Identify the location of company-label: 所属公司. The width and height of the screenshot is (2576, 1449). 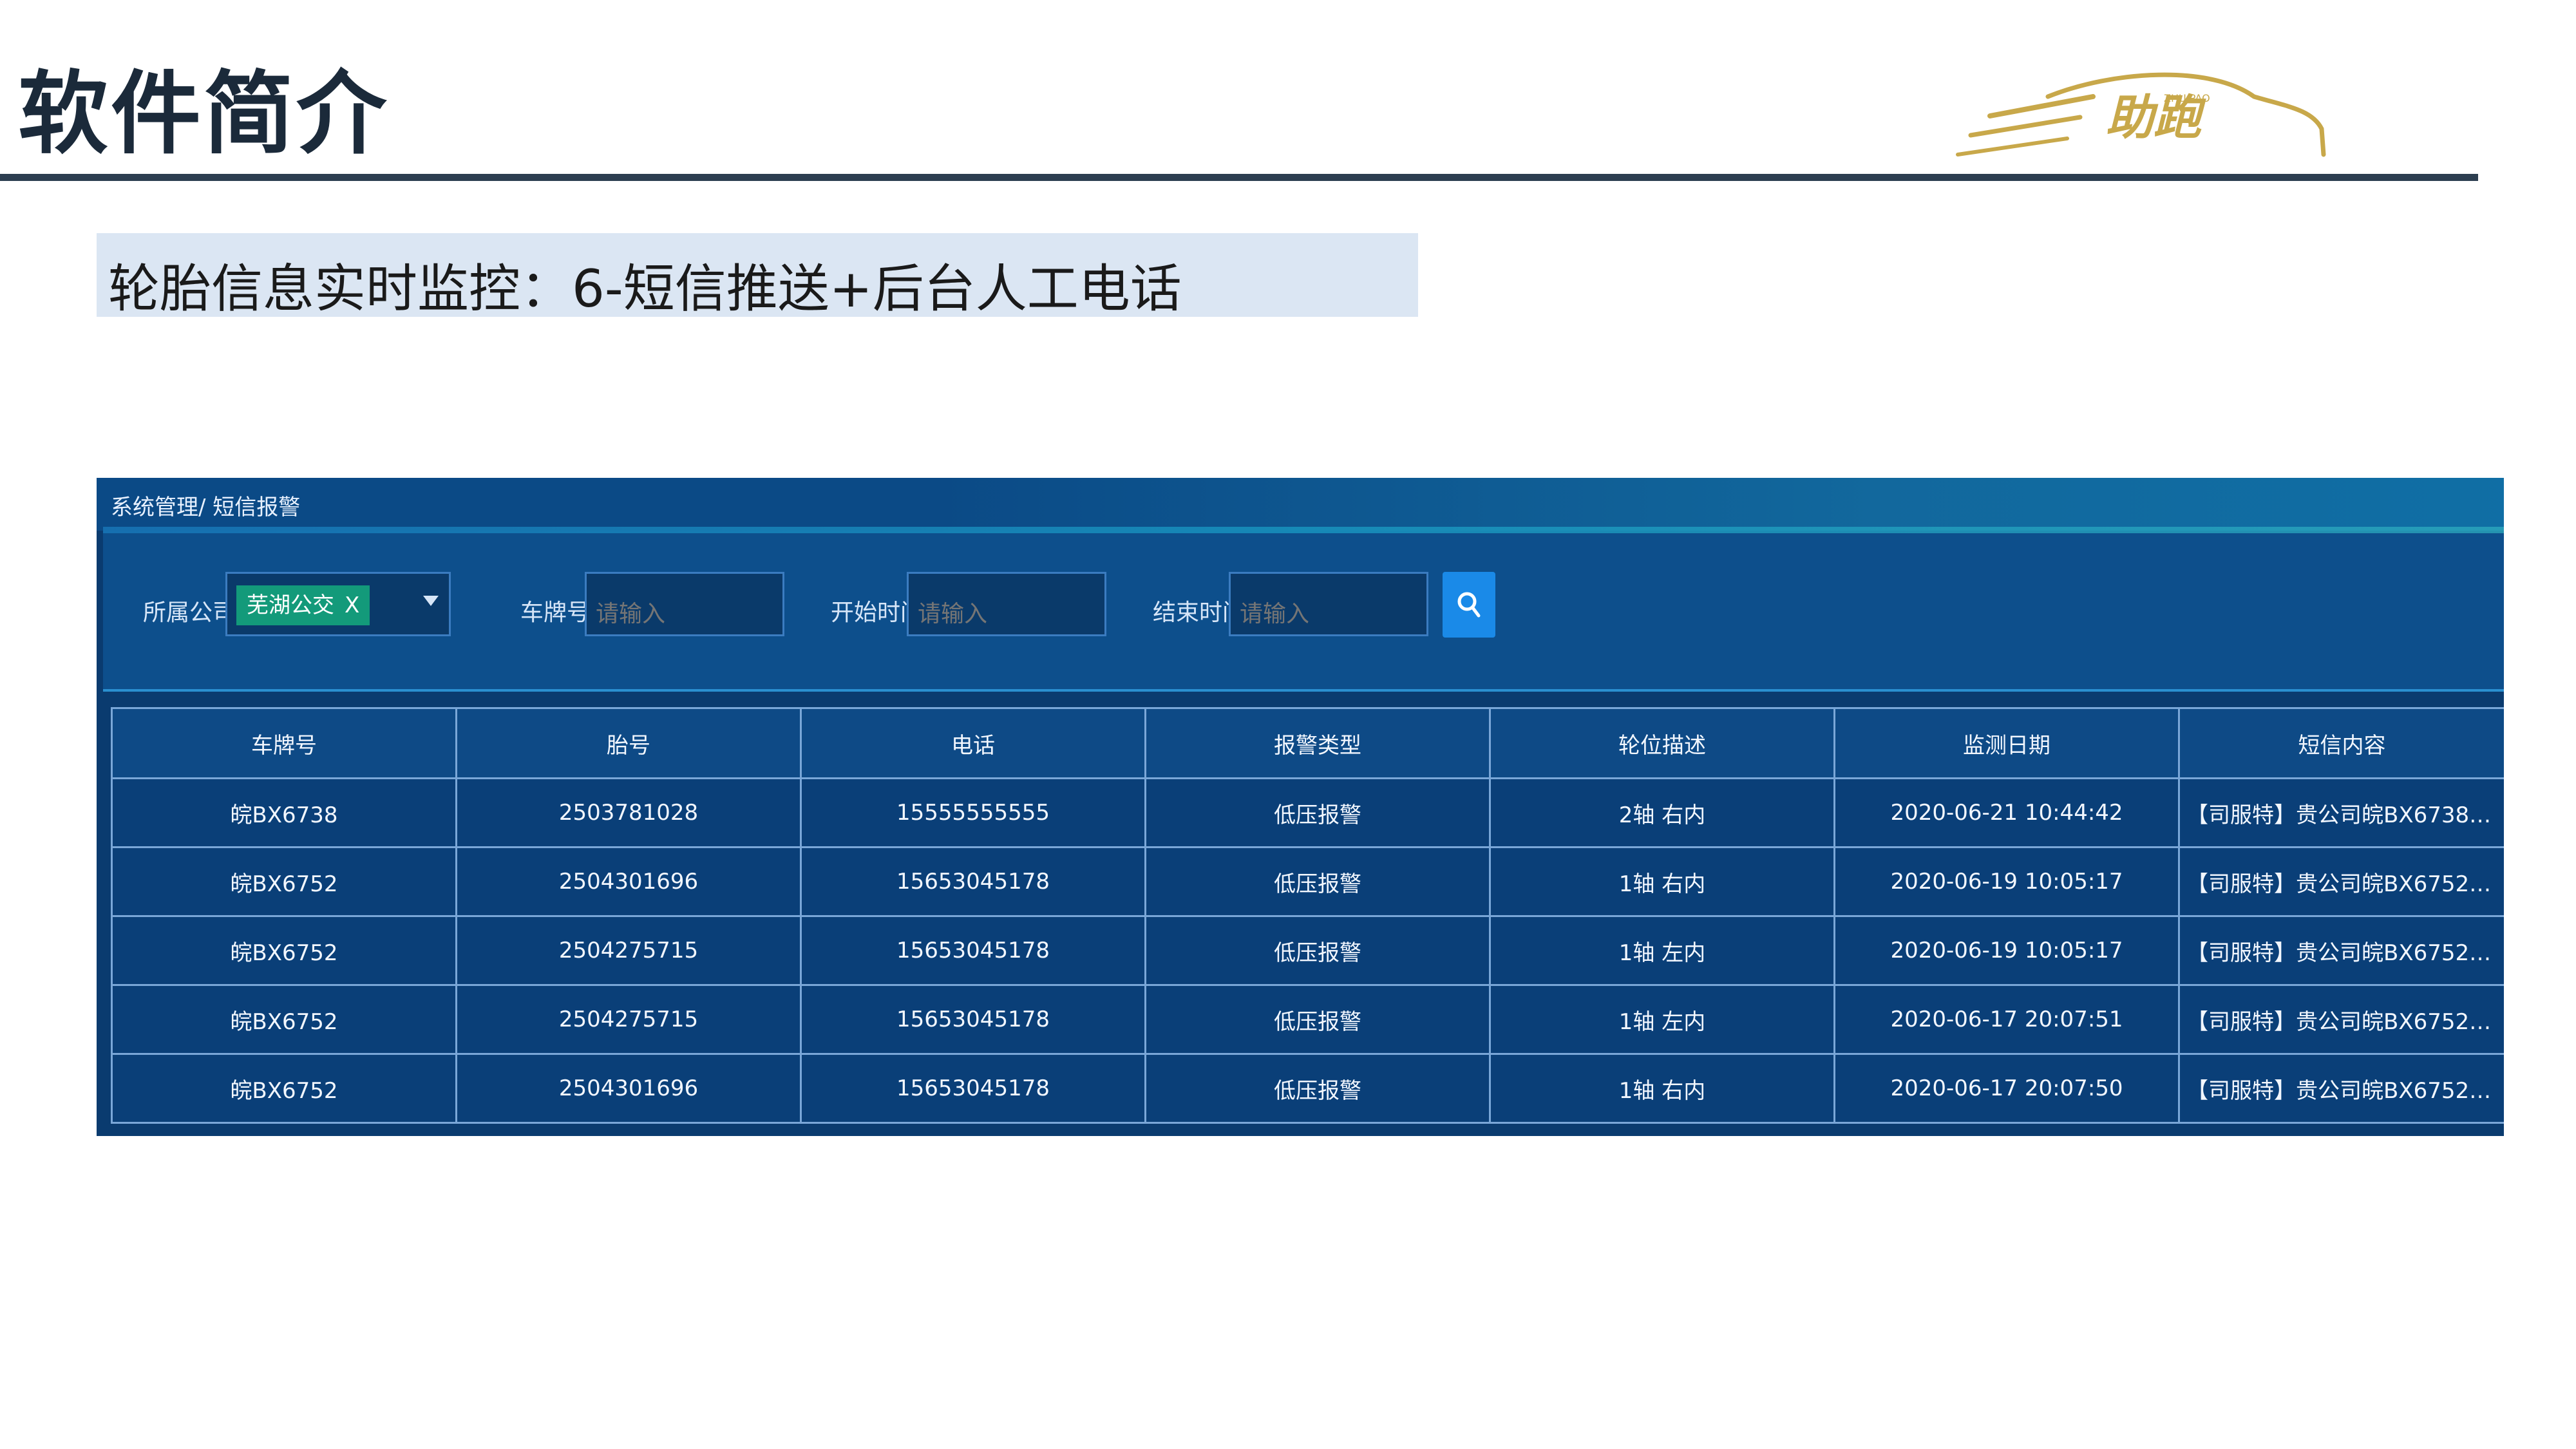
(190, 613).